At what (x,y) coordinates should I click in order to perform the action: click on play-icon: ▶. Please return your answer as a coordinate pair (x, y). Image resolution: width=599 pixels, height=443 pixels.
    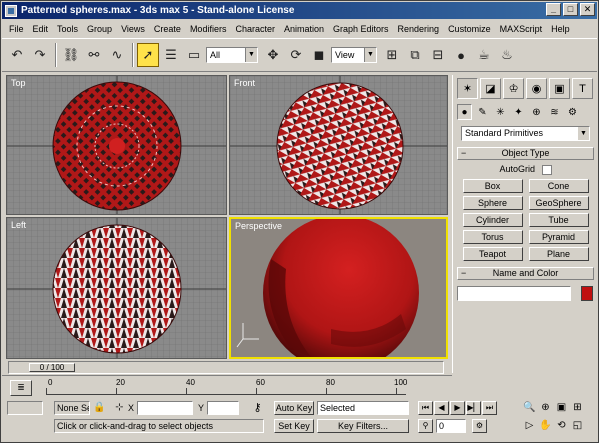
    Looking at the image, I should click on (457, 408).